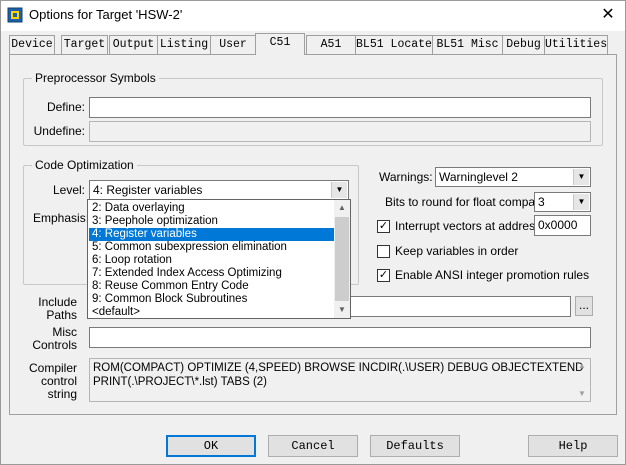 This screenshot has width=626, height=465. Describe the element at coordinates (394, 44) in the screenshot. I see `tab-bl51-locate: BL51 Locate` at that location.